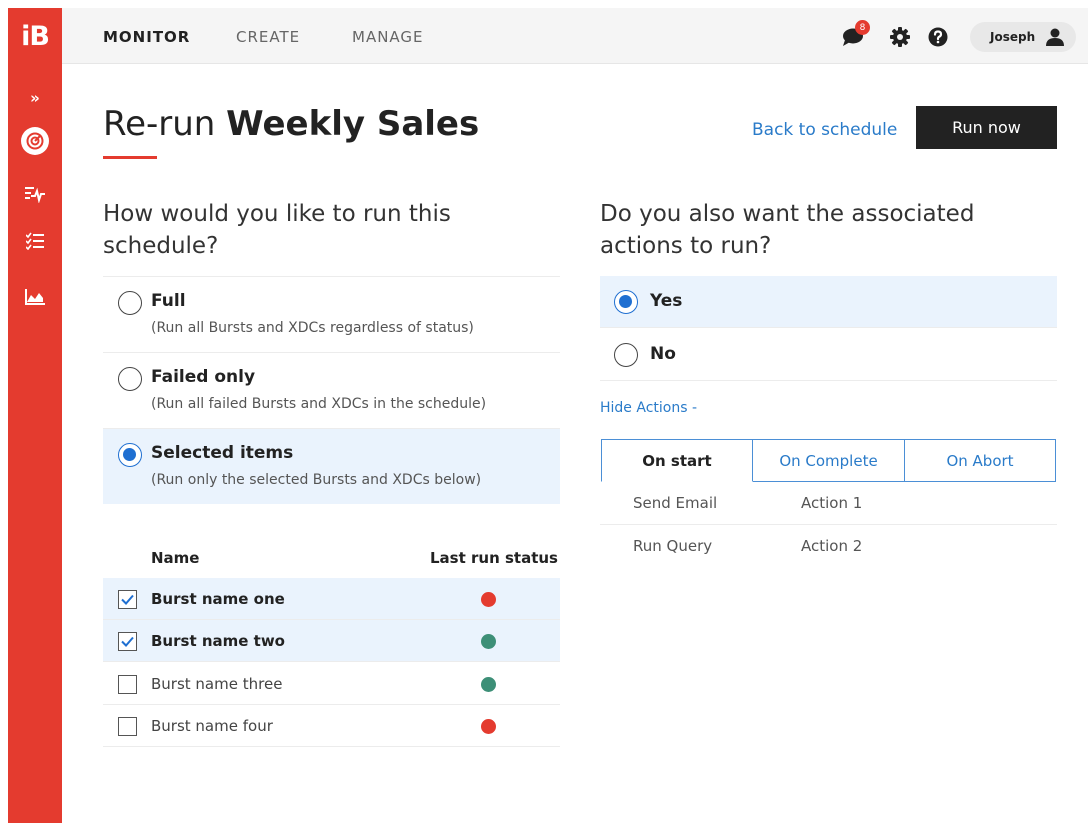 Image resolution: width=1088 pixels, height=823 pixels. I want to click on table-row: Burst name one, so click(331, 599).